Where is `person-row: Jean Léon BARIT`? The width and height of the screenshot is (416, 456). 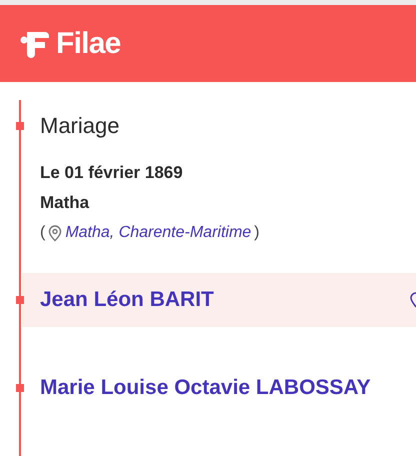
person-row: Jean Léon BARIT is located at coordinates (219, 300).